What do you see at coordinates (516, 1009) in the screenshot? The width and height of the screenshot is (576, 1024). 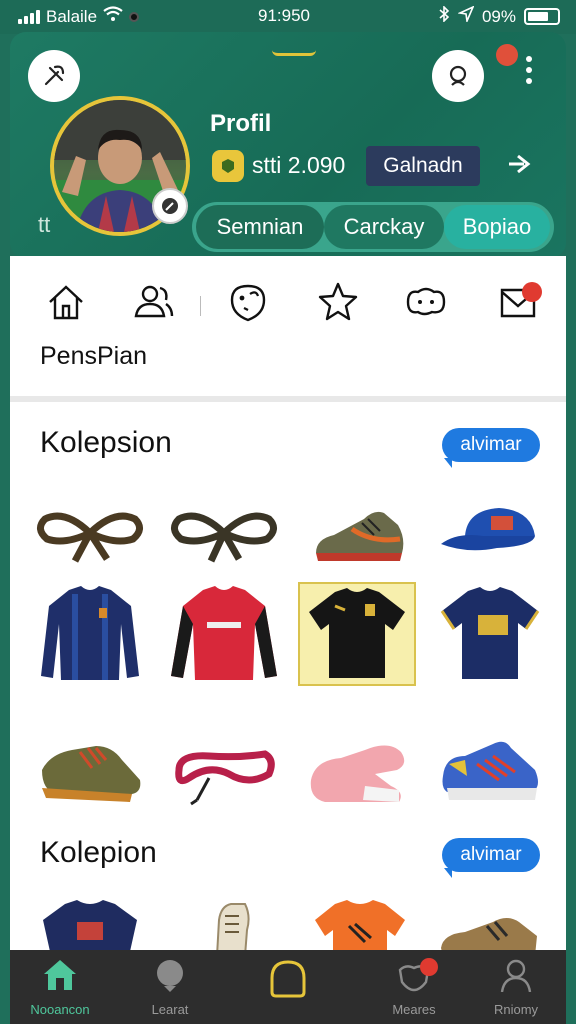 I see `nav-profile-label: Rniomy` at bounding box center [516, 1009].